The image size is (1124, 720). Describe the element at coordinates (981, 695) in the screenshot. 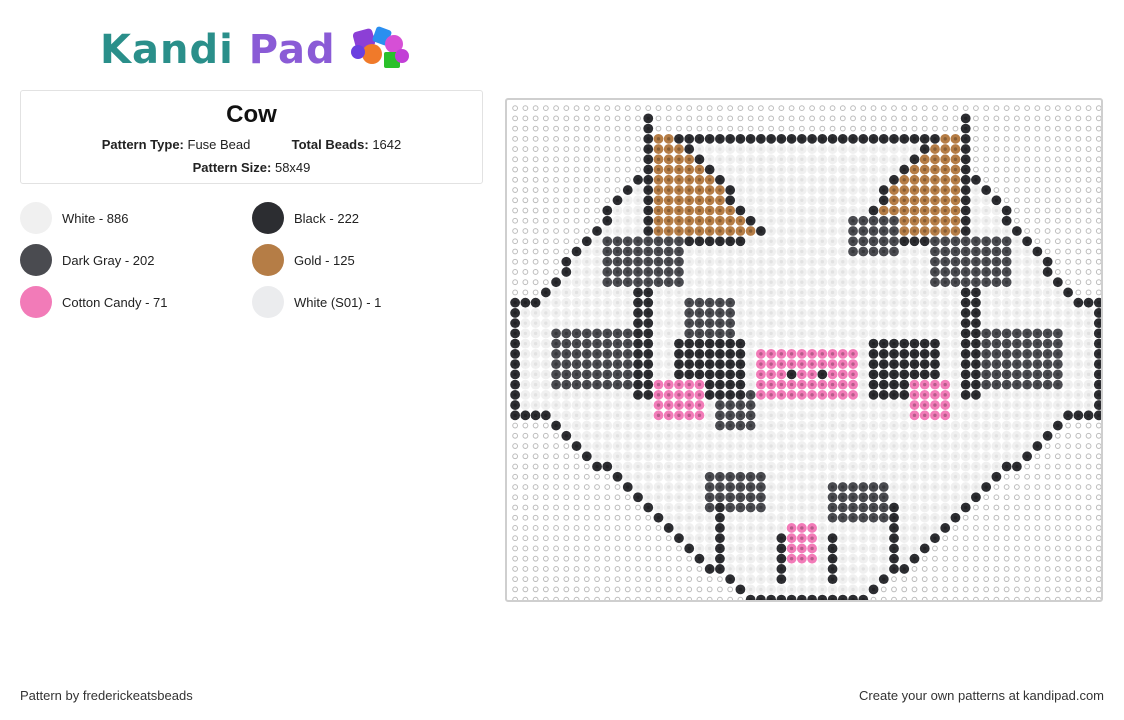

I see `kandipad-cta-link: Create your own patterns at kandipad.com` at that location.